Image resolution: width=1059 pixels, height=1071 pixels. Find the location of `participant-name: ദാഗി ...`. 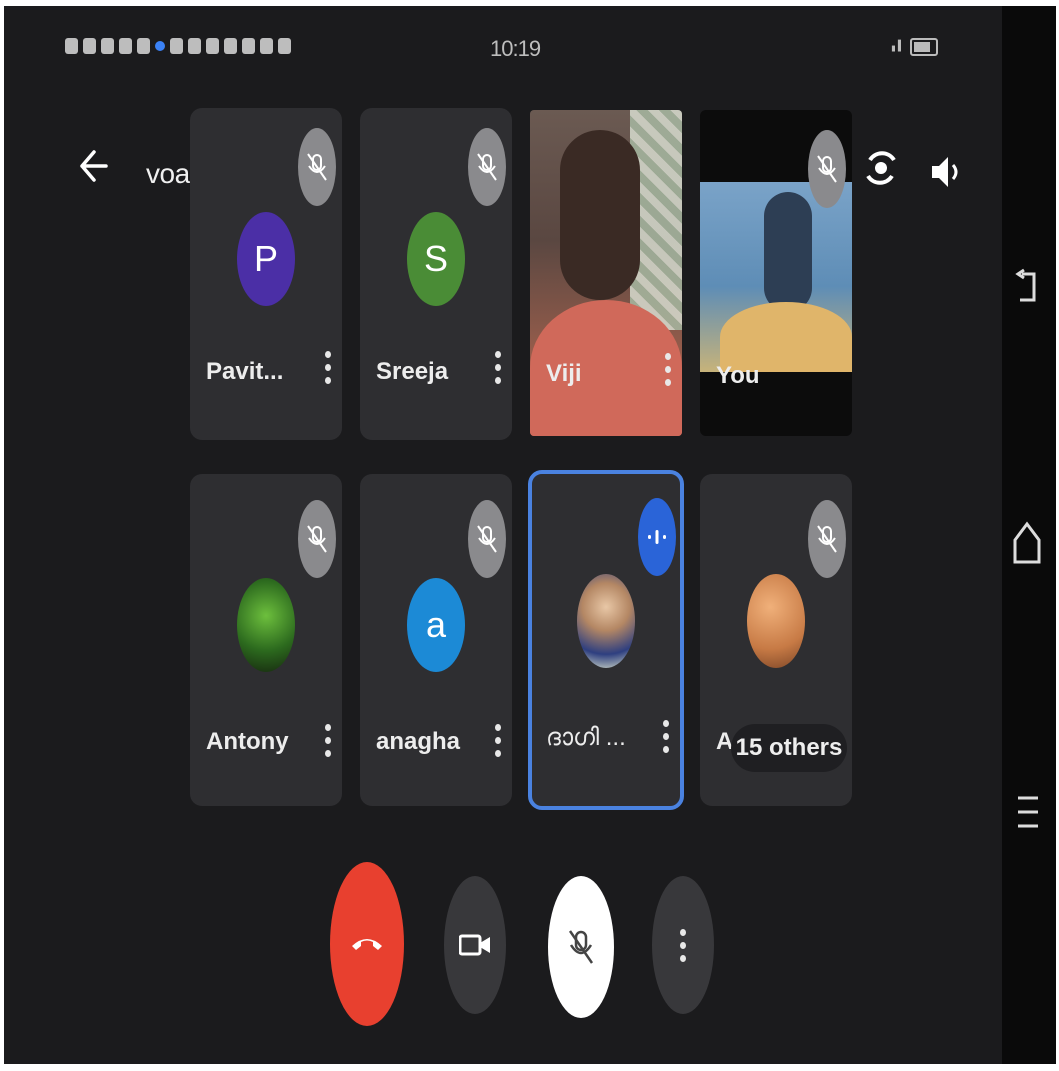

participant-name: ദാഗി ... is located at coordinates (586, 737).